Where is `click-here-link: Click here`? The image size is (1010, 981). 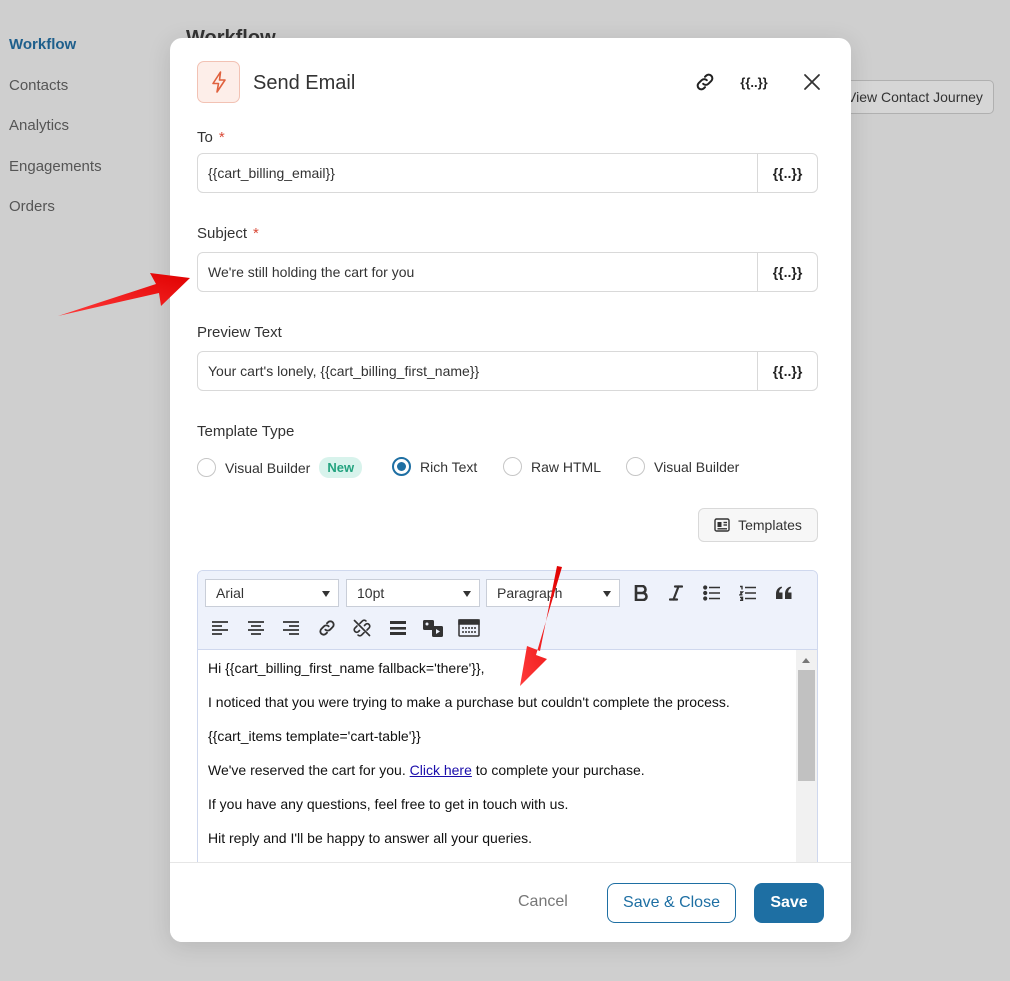
click-here-link: Click here is located at coordinates (441, 770).